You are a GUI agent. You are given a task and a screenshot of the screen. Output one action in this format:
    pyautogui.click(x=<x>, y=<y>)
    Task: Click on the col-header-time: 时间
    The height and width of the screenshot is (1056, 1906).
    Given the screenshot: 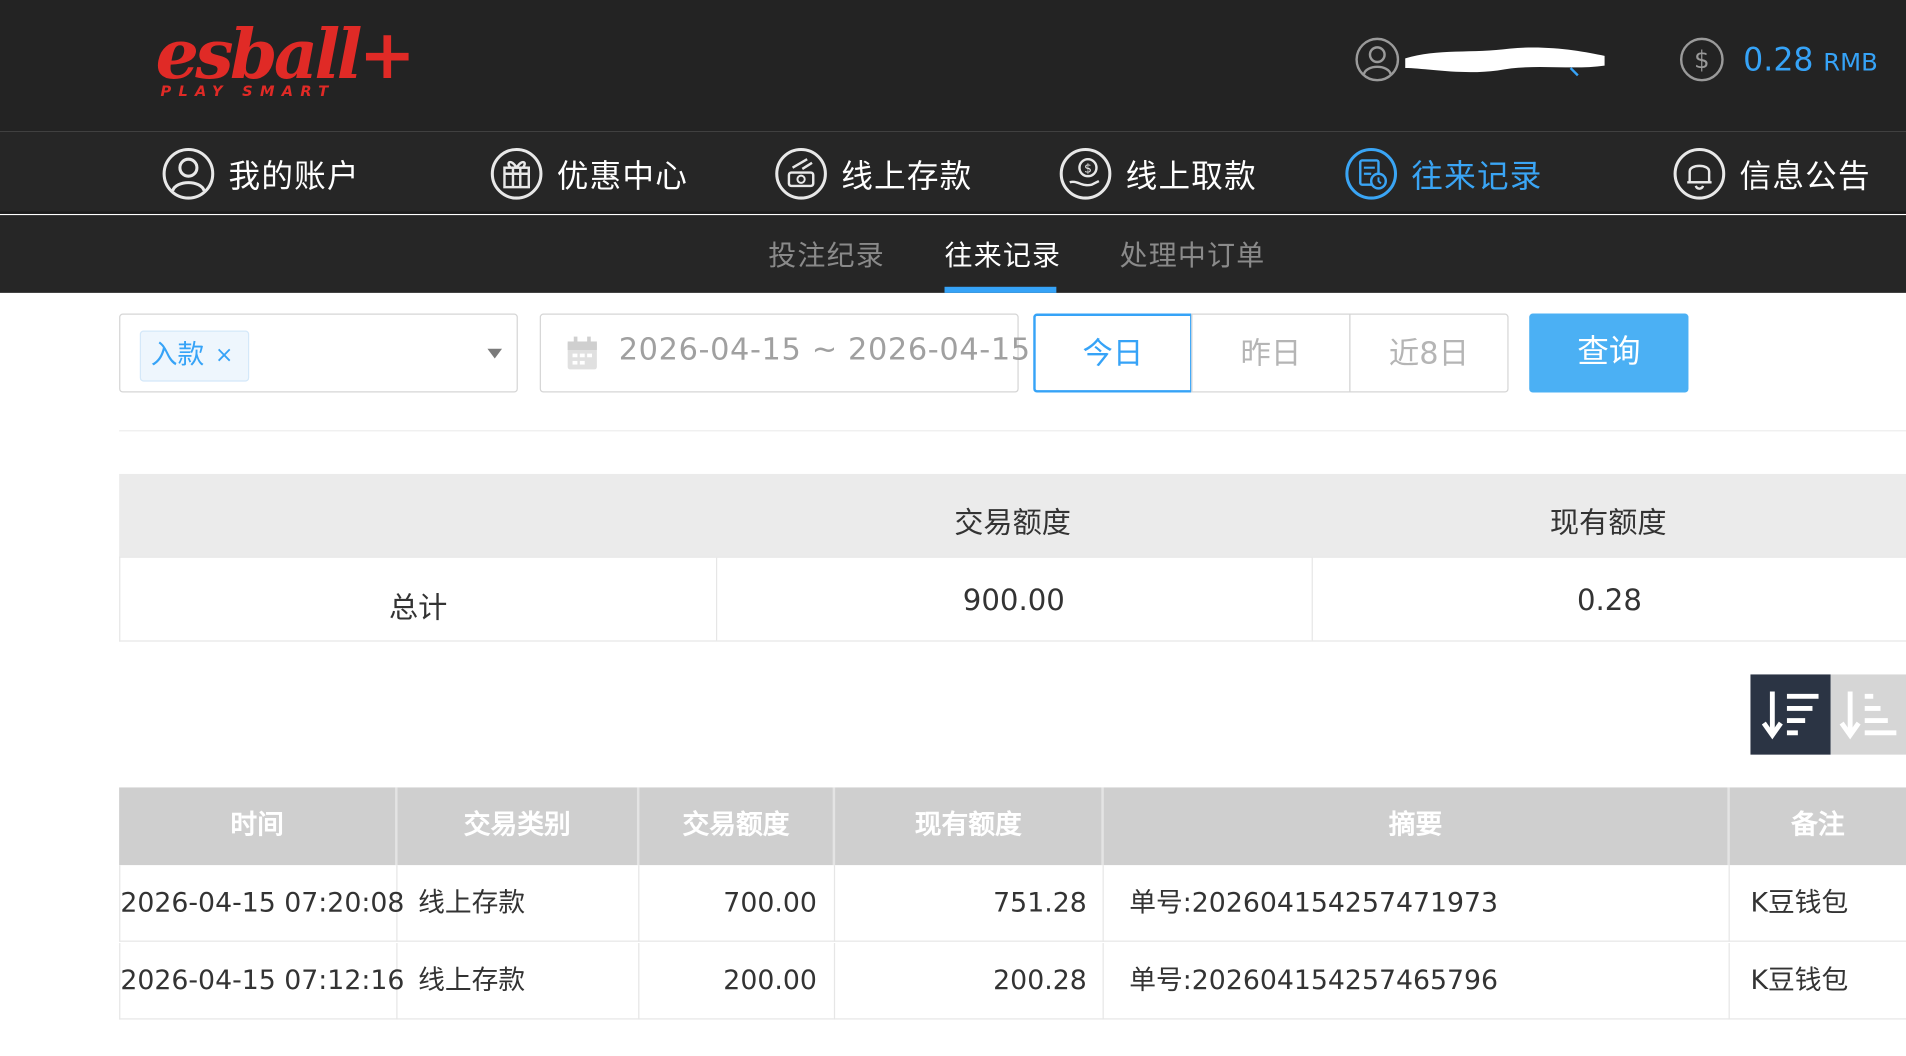 What is the action you would take?
    pyautogui.click(x=258, y=826)
    